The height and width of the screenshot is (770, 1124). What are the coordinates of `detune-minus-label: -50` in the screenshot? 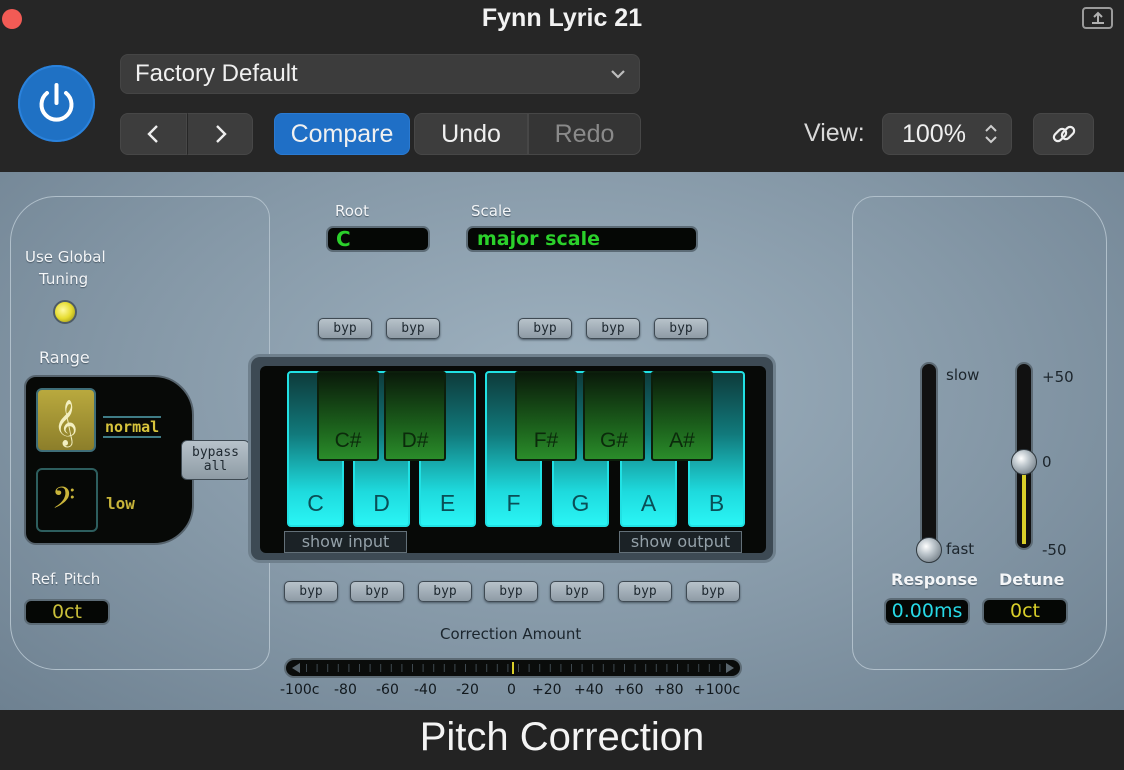 It's located at (1054, 550).